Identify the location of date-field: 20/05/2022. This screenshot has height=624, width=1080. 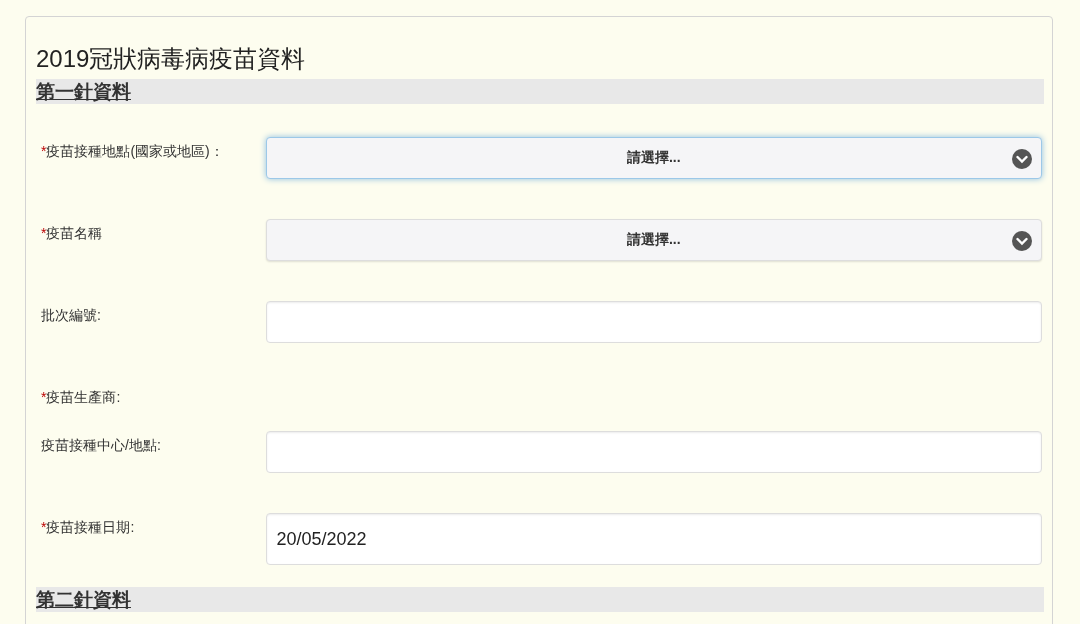
(653, 539).